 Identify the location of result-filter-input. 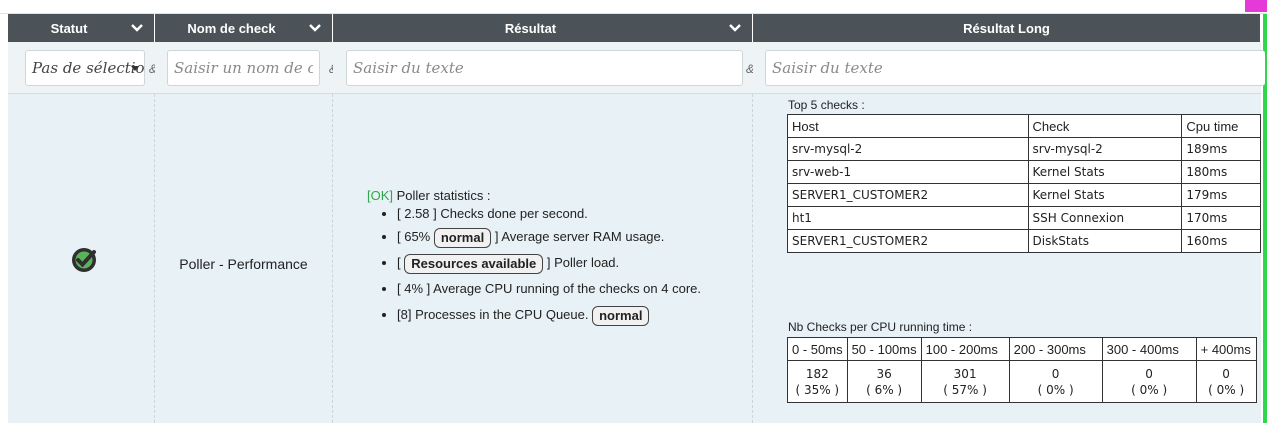
(544, 68).